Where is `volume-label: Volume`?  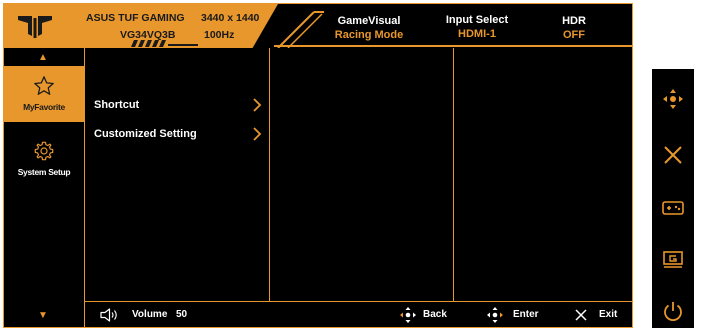
volume-label: Volume is located at coordinates (150, 314).